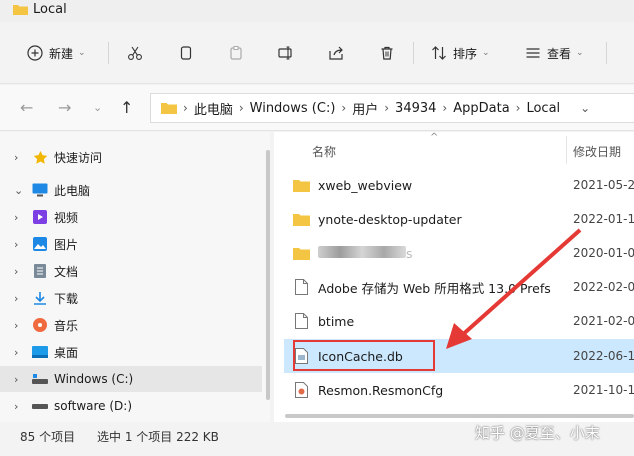  I want to click on nav-item-quick-access: › 快速访问, so click(131, 157).